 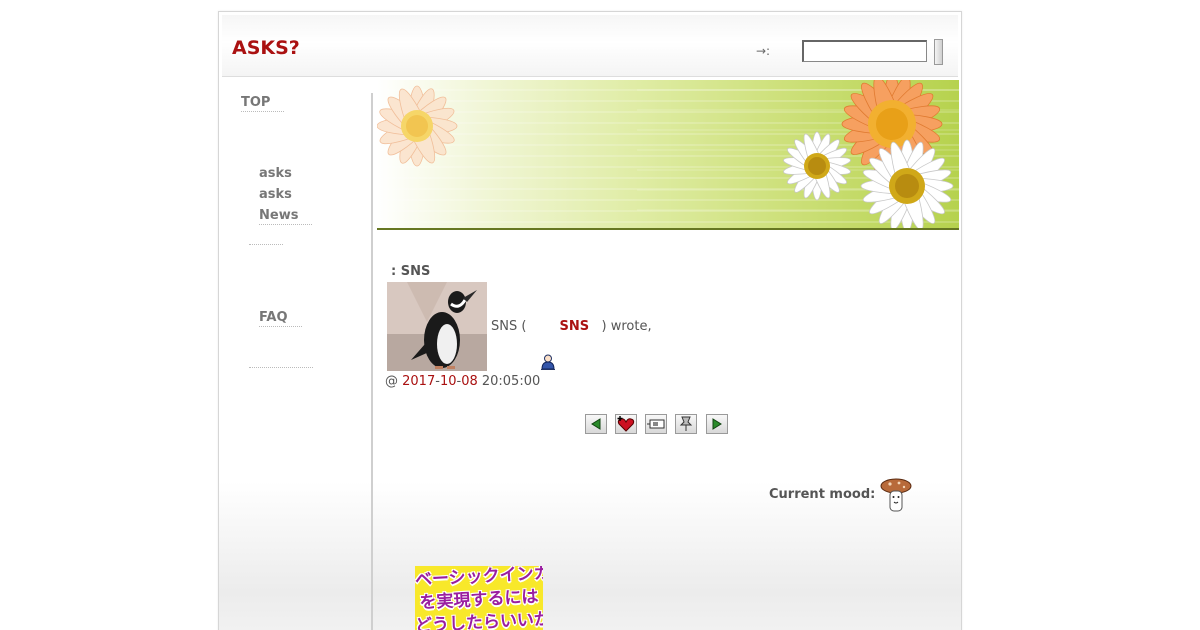 I want to click on user-avatar-penguin, so click(x=437, y=326).